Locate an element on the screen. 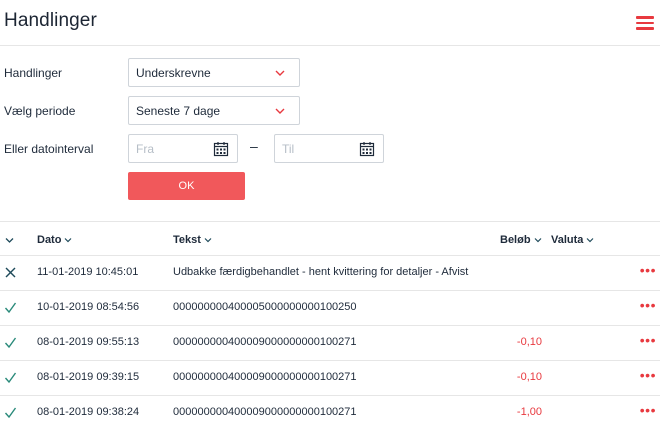  interval-label: Eller datointerval is located at coordinates (49, 149).